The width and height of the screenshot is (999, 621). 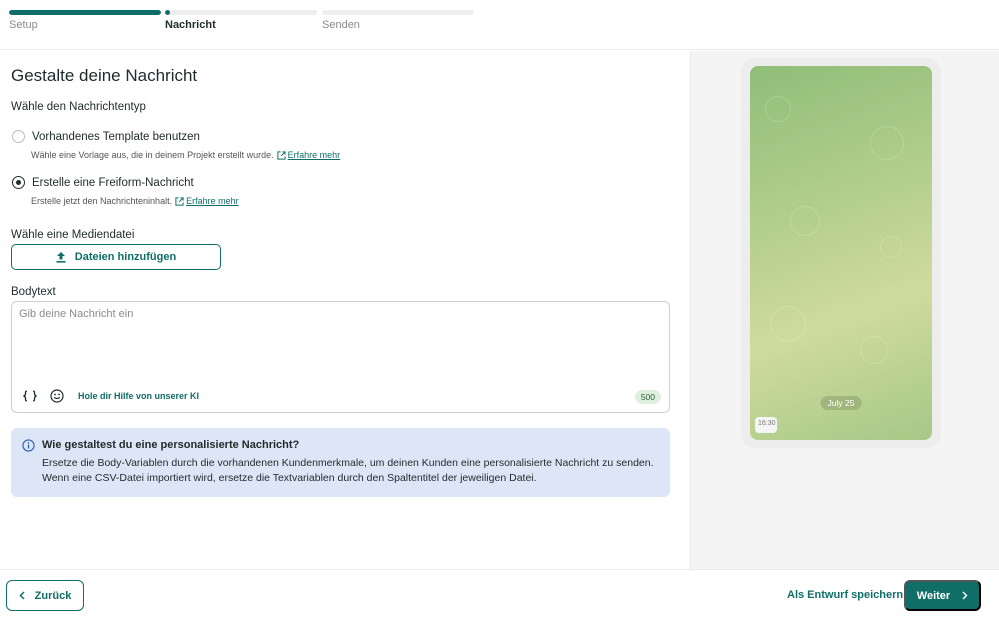 What do you see at coordinates (102, 201) in the screenshot?
I see `option-freeform-help-text: Erstelle jetzt den Nachrichteninhalt.` at bounding box center [102, 201].